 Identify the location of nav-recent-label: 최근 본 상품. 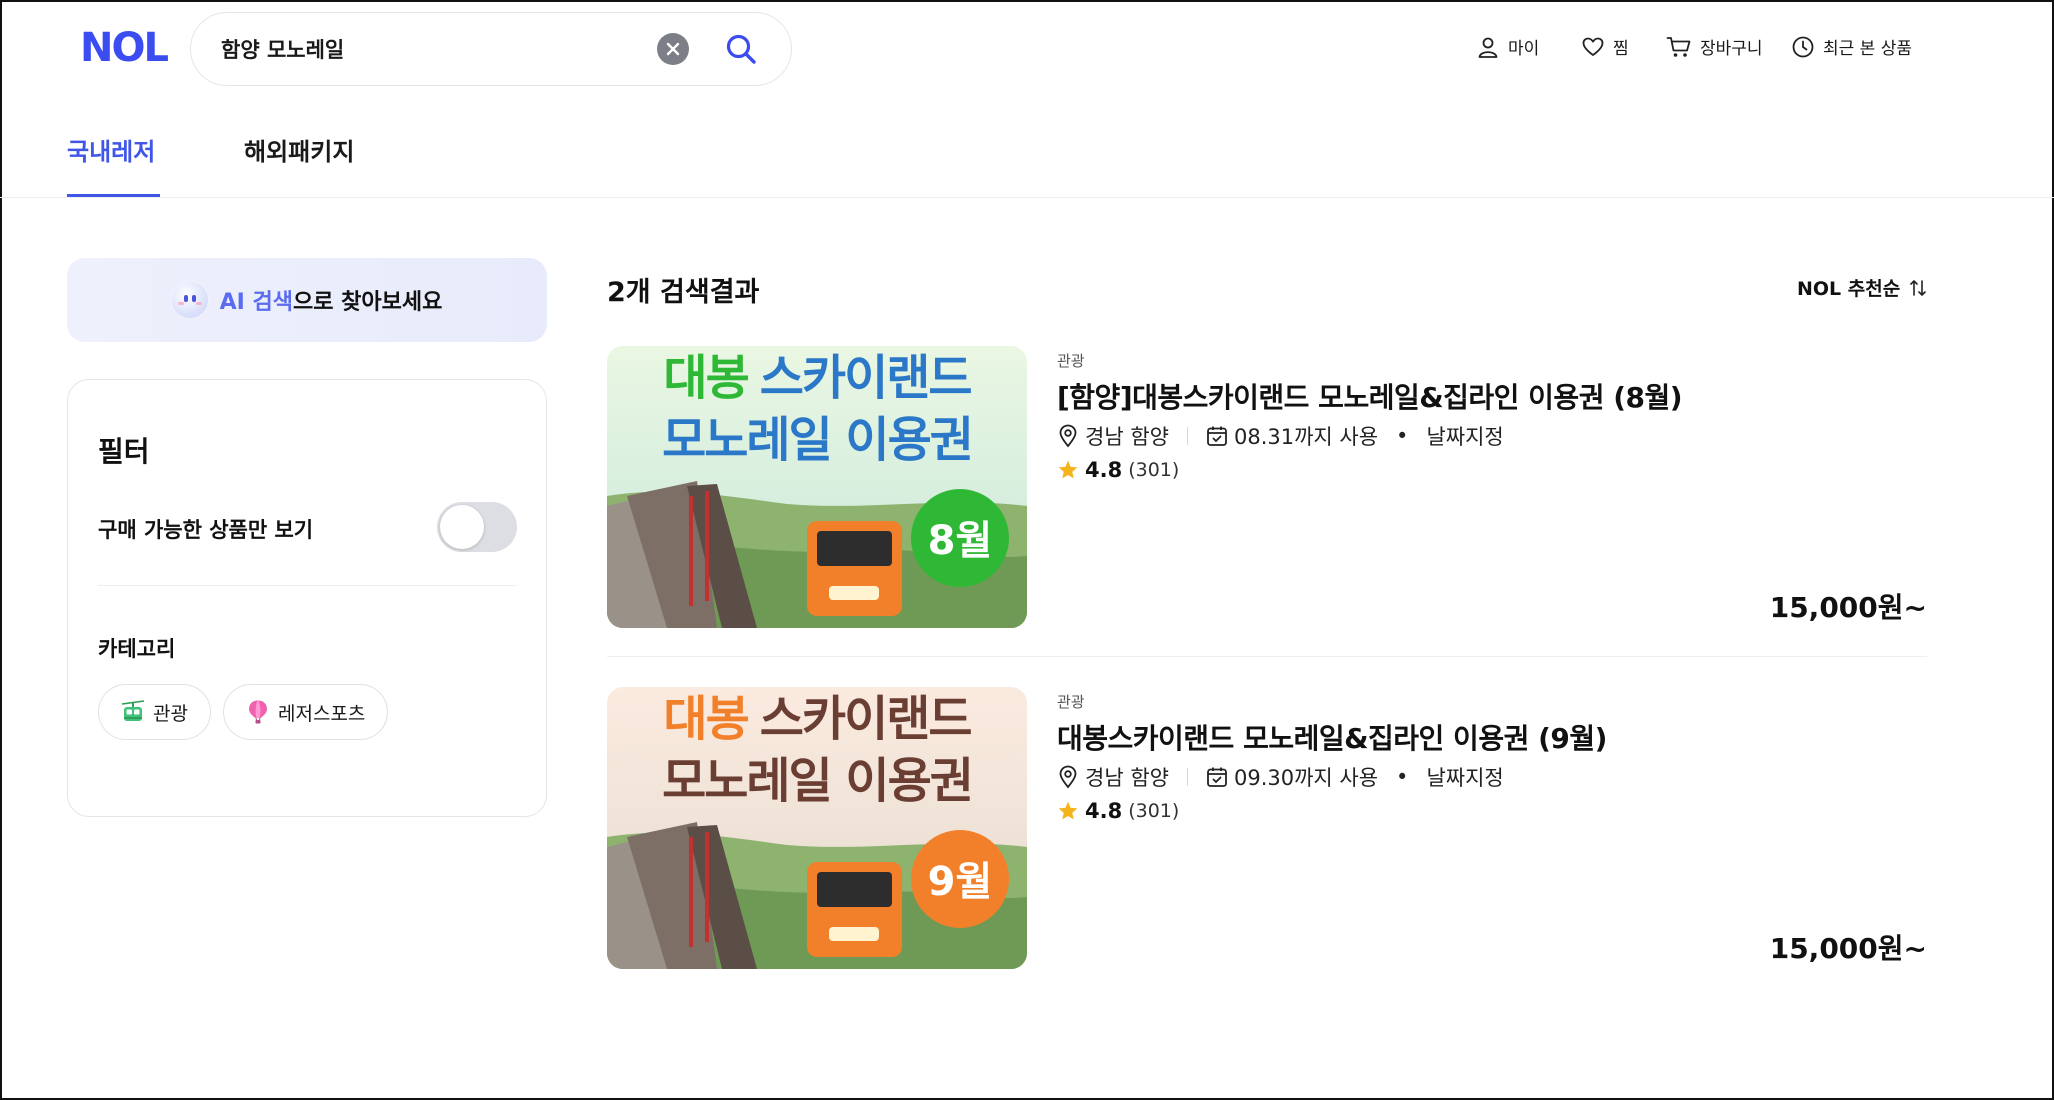
(1868, 49).